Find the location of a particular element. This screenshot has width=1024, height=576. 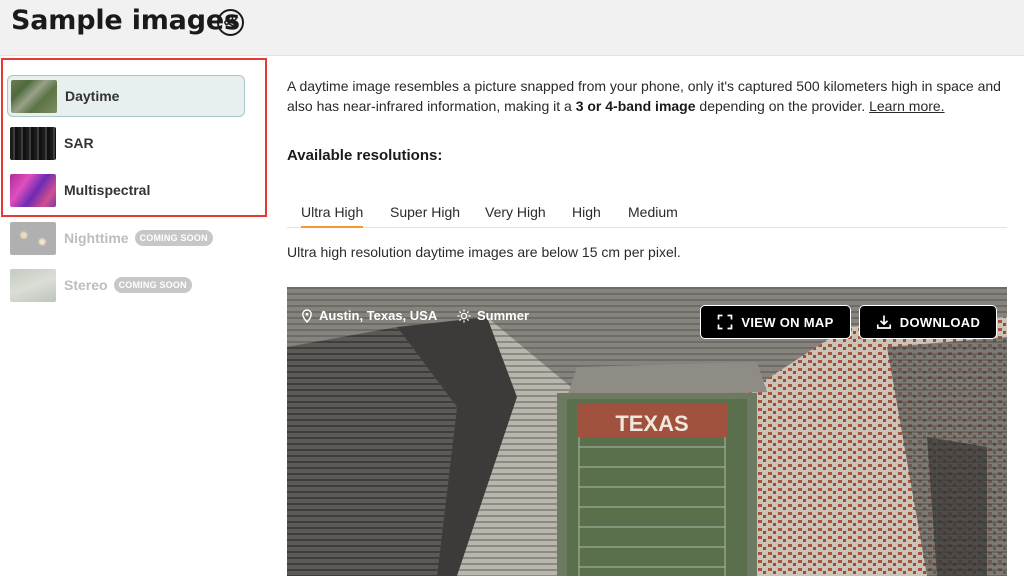

end-zone-text: TEXAS is located at coordinates (651, 423).